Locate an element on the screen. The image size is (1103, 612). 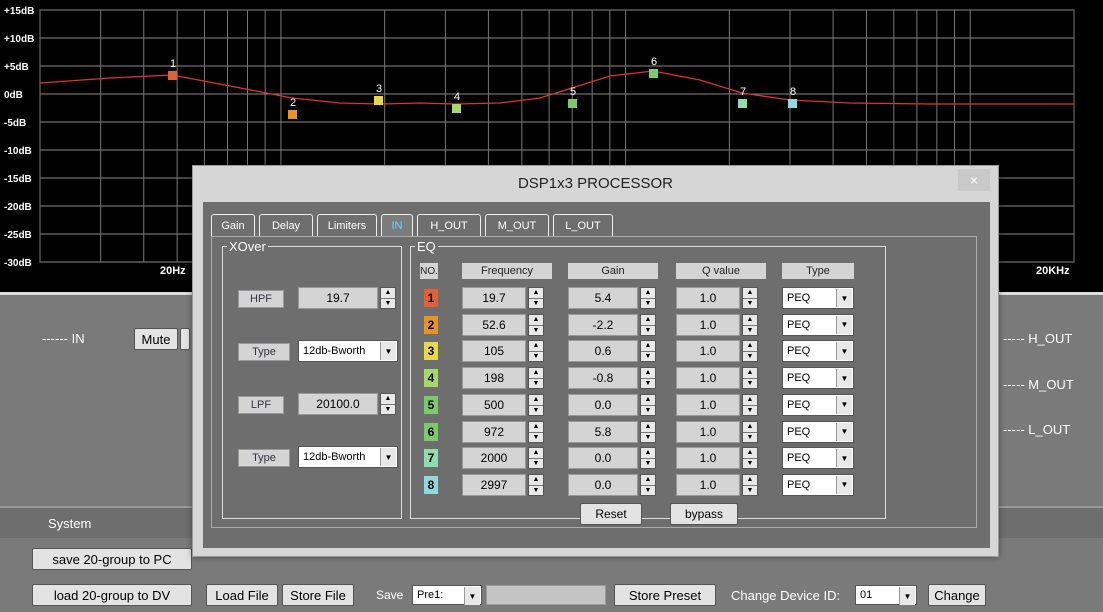
load-file-button: Load File is located at coordinates (242, 595).